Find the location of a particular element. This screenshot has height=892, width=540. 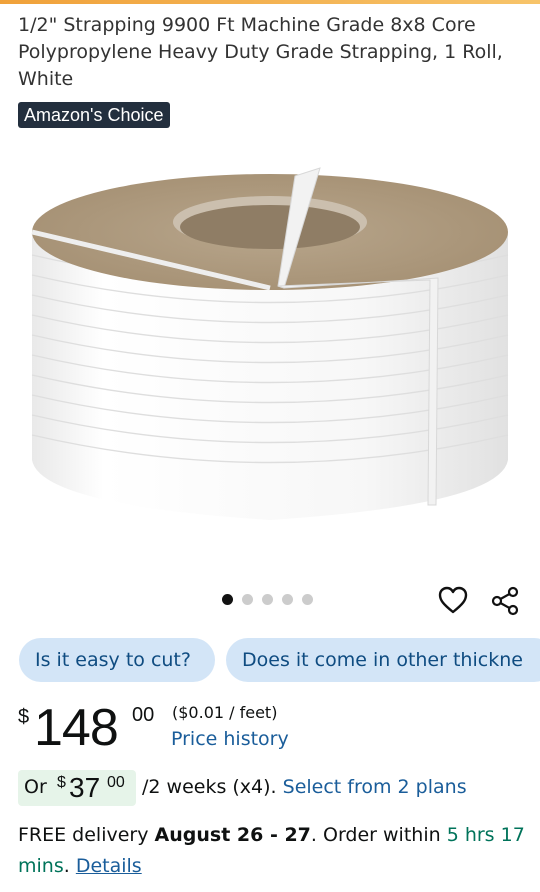

installment-term: /2 weeks (x4). is located at coordinates (209, 787).